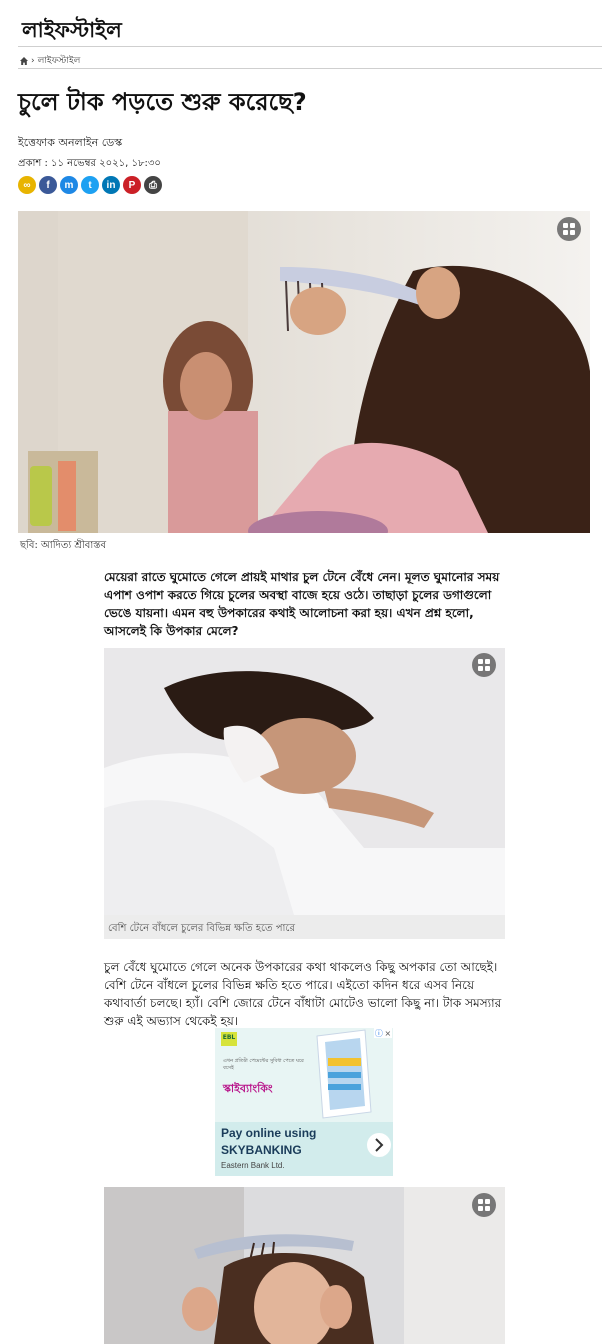 Image resolution: width=602 pixels, height=1344 pixels. I want to click on ad-headline: Pay online using, so click(269, 1133).